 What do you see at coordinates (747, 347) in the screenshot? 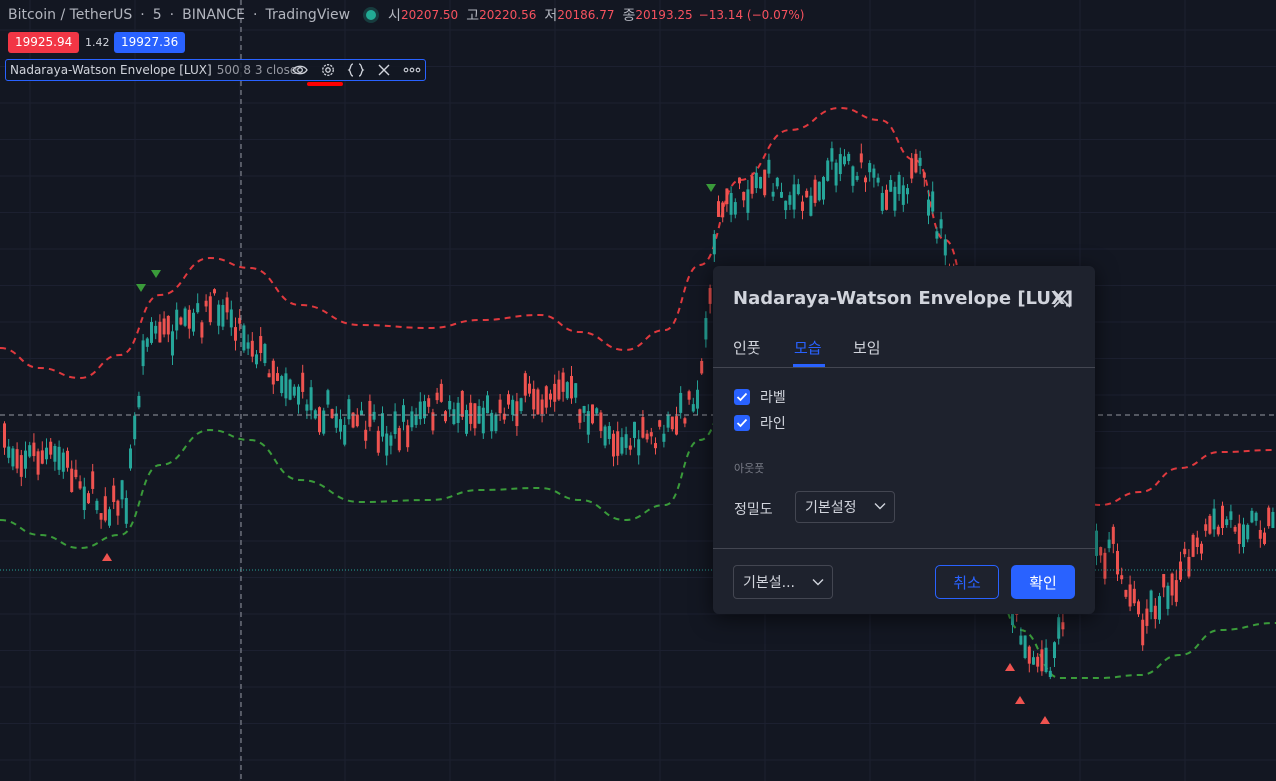
I see `tab-inputs: 인풋` at bounding box center [747, 347].